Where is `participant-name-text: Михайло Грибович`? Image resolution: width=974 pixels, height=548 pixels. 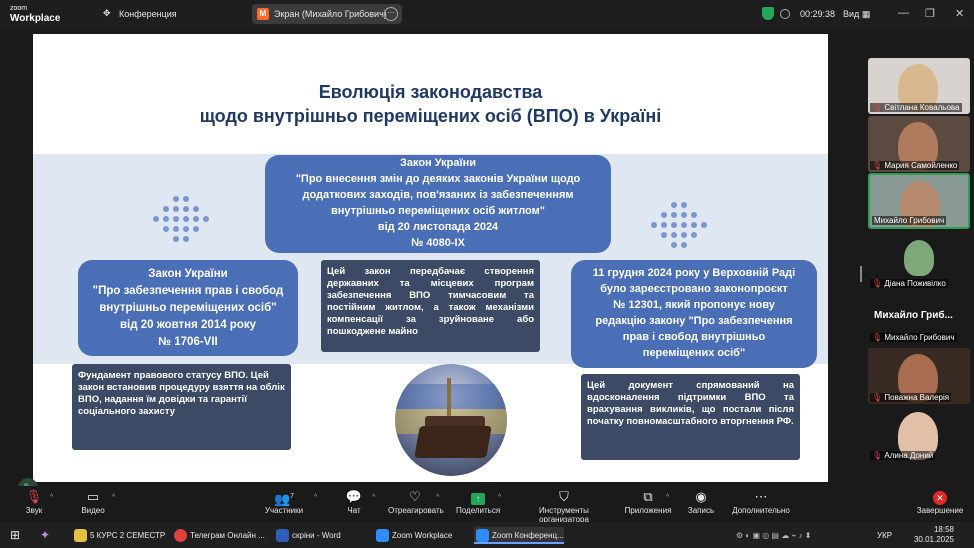 participant-name-text: Михайло Грибович is located at coordinates (909, 220).